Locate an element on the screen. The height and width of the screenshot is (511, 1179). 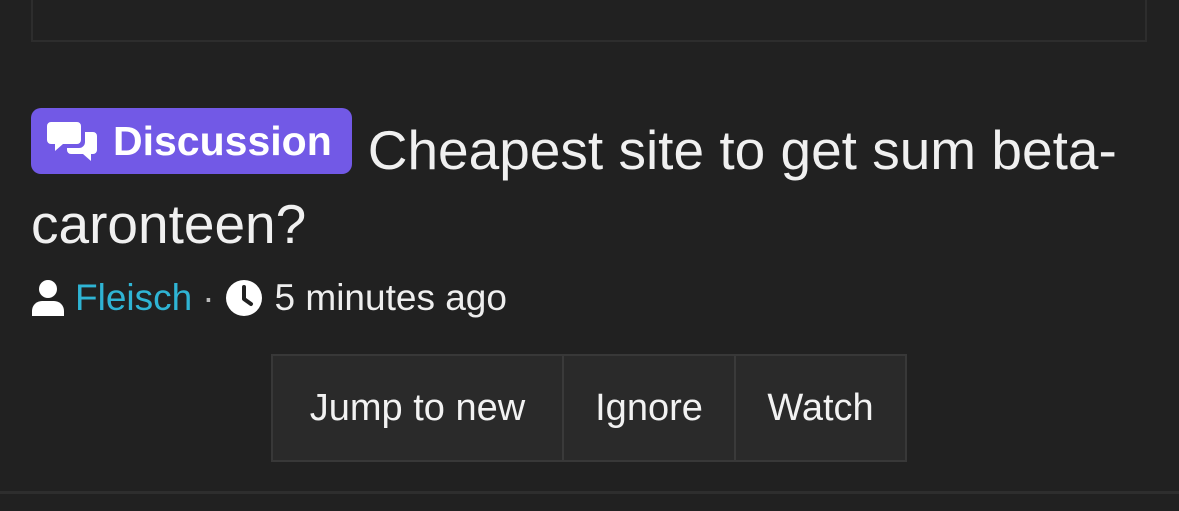
prefix-label: Discussion is located at coordinates (222, 141).